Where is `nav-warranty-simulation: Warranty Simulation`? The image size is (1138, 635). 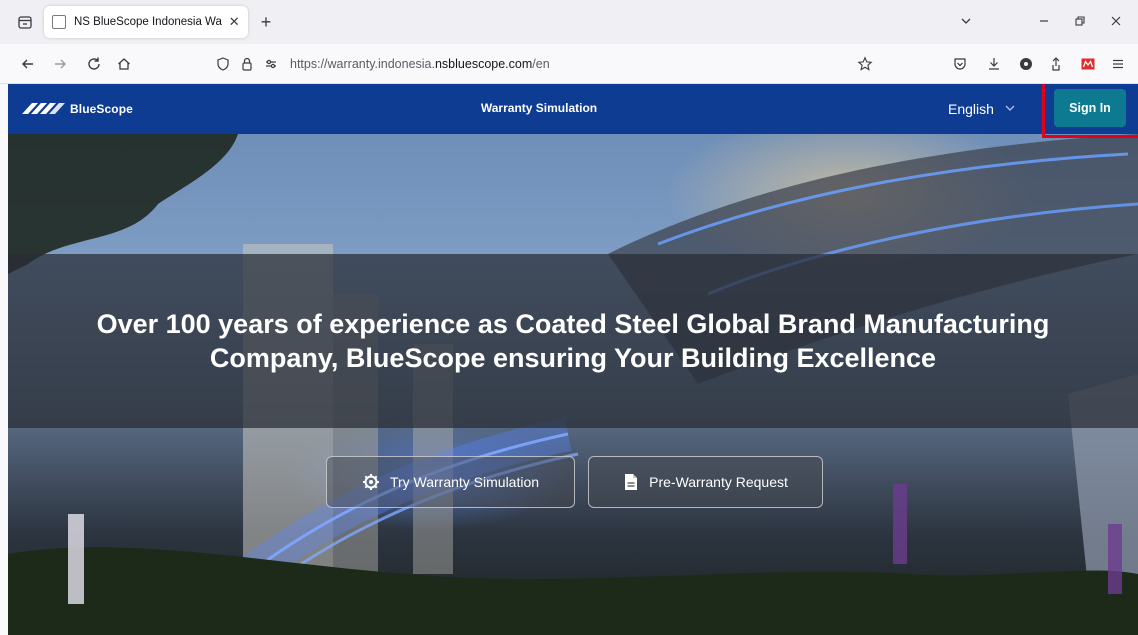
nav-warranty-simulation: Warranty Simulation is located at coordinates (539, 108).